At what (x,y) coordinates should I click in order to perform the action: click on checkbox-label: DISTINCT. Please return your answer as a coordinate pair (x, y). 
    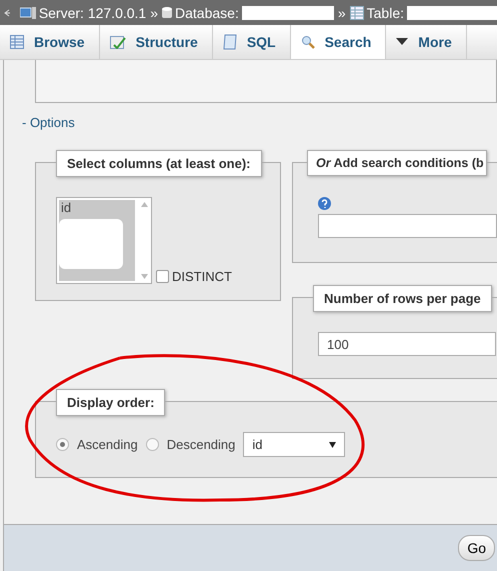
    Looking at the image, I should click on (202, 276).